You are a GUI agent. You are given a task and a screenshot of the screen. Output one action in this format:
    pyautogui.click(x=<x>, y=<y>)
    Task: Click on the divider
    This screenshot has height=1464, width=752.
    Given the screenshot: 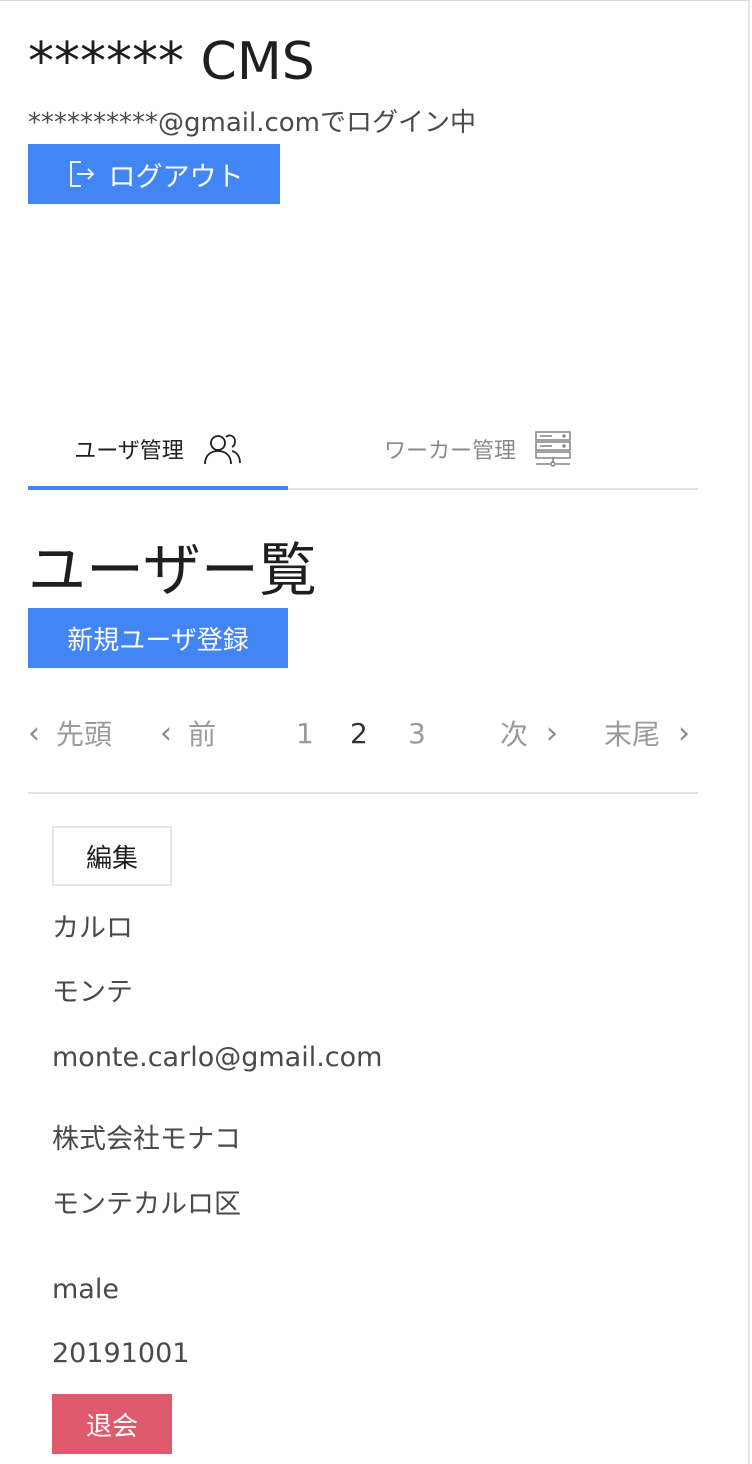 What is the action you would take?
    pyautogui.click(x=363, y=793)
    